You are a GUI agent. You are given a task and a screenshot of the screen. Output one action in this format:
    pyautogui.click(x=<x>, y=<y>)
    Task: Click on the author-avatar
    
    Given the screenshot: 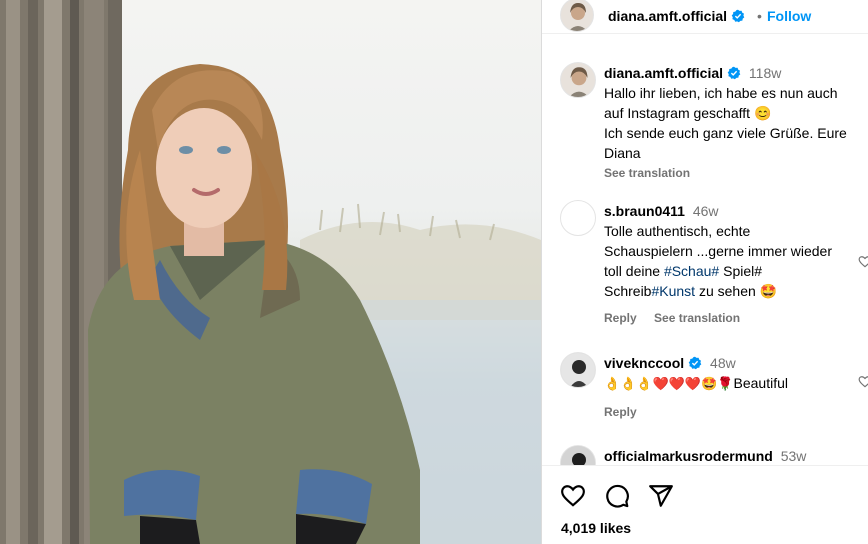 What is the action you would take?
    pyautogui.click(x=577, y=16)
    